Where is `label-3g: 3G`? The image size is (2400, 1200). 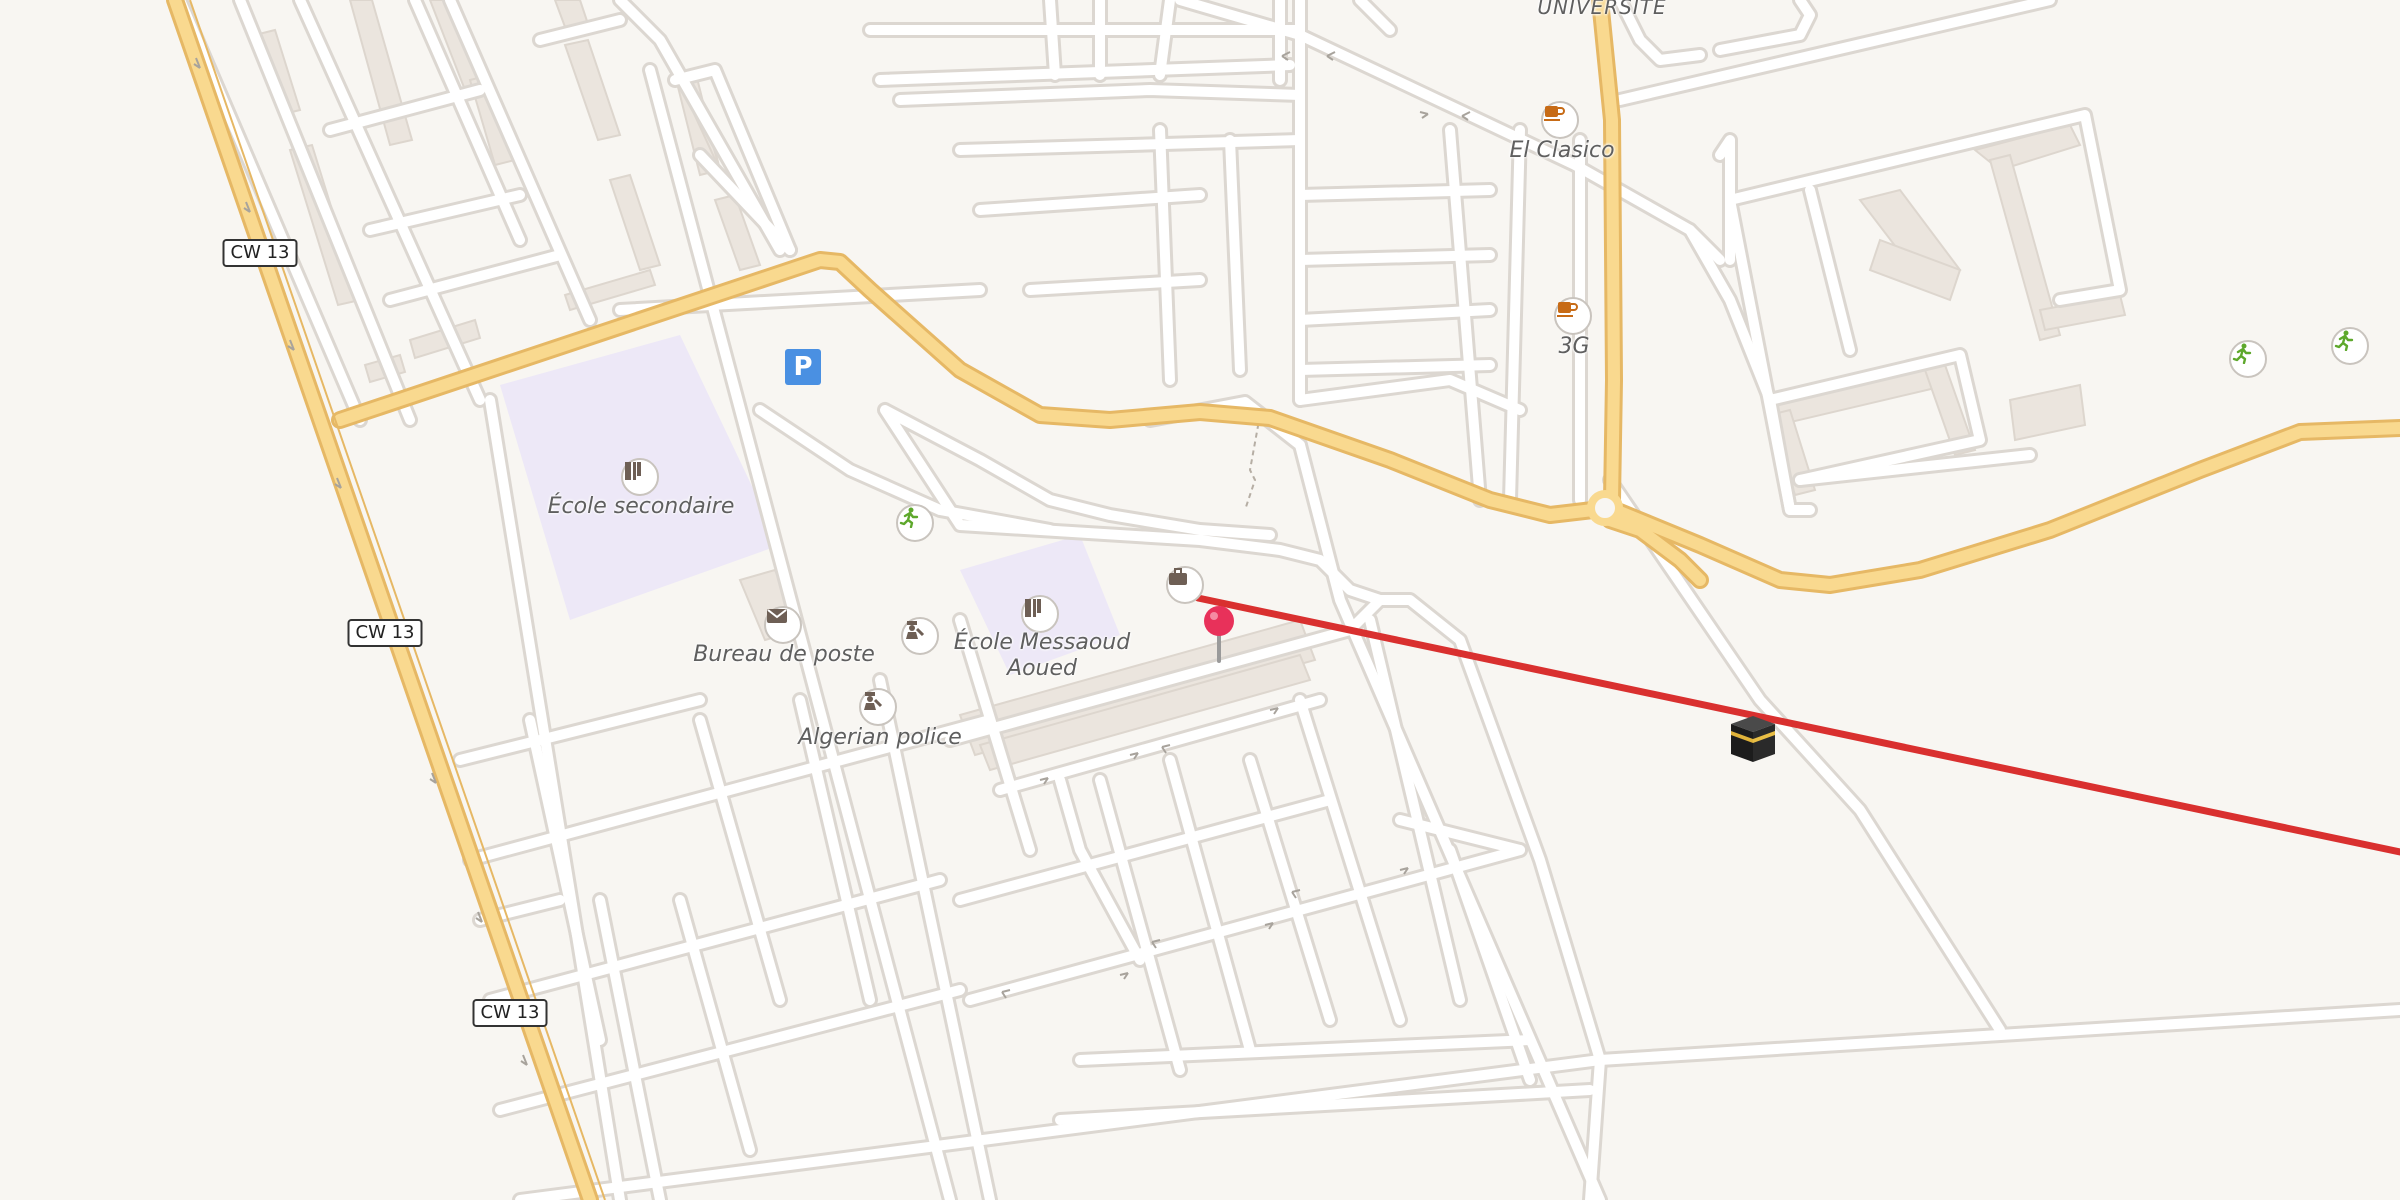 label-3g: 3G is located at coordinates (1574, 346).